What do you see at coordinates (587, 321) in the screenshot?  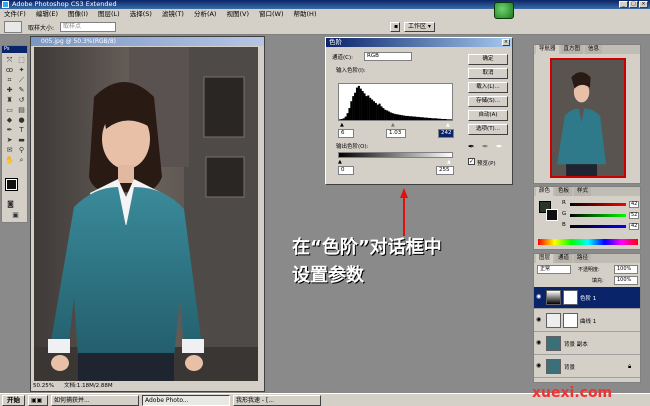 I see `layer-row: ◉ 曲线 1` at bounding box center [587, 321].